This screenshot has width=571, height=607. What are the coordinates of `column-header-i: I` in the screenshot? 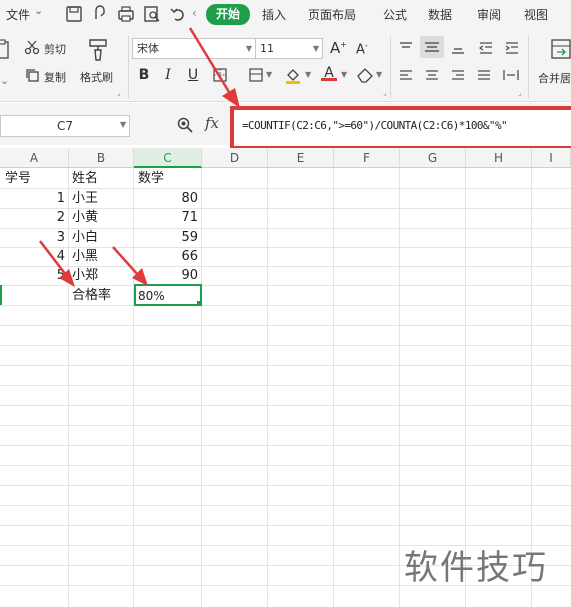 It's located at (551, 158).